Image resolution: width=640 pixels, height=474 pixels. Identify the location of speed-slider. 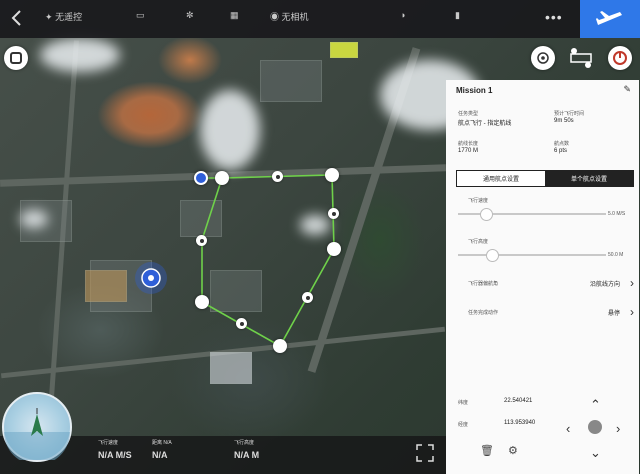
(532, 214).